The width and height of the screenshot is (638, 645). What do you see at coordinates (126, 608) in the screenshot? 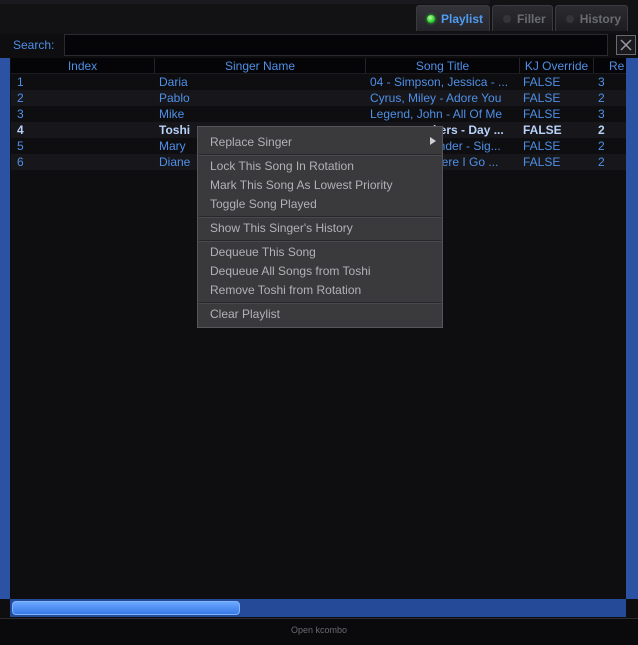
I see `horizontal-scroll-thumb` at bounding box center [126, 608].